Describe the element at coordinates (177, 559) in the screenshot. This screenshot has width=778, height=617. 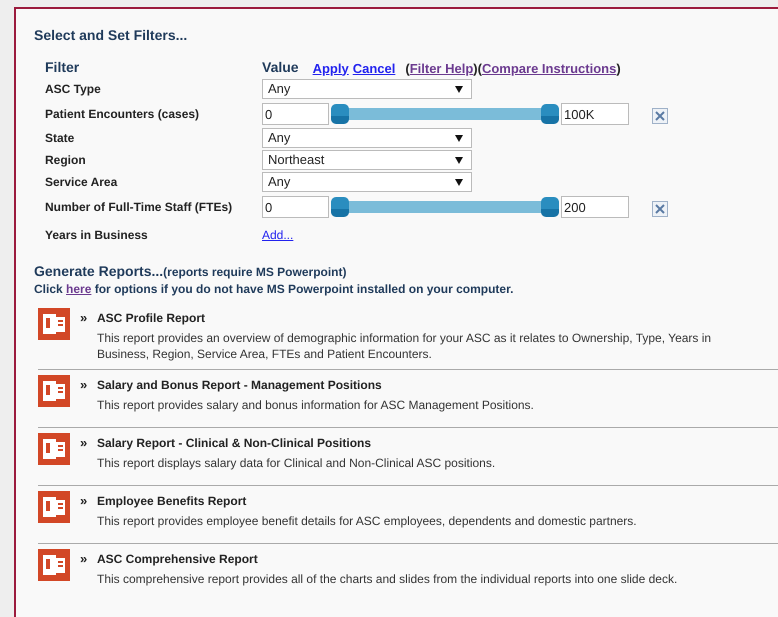
I see `report-title-link: ASC Comprehensive Report` at that location.